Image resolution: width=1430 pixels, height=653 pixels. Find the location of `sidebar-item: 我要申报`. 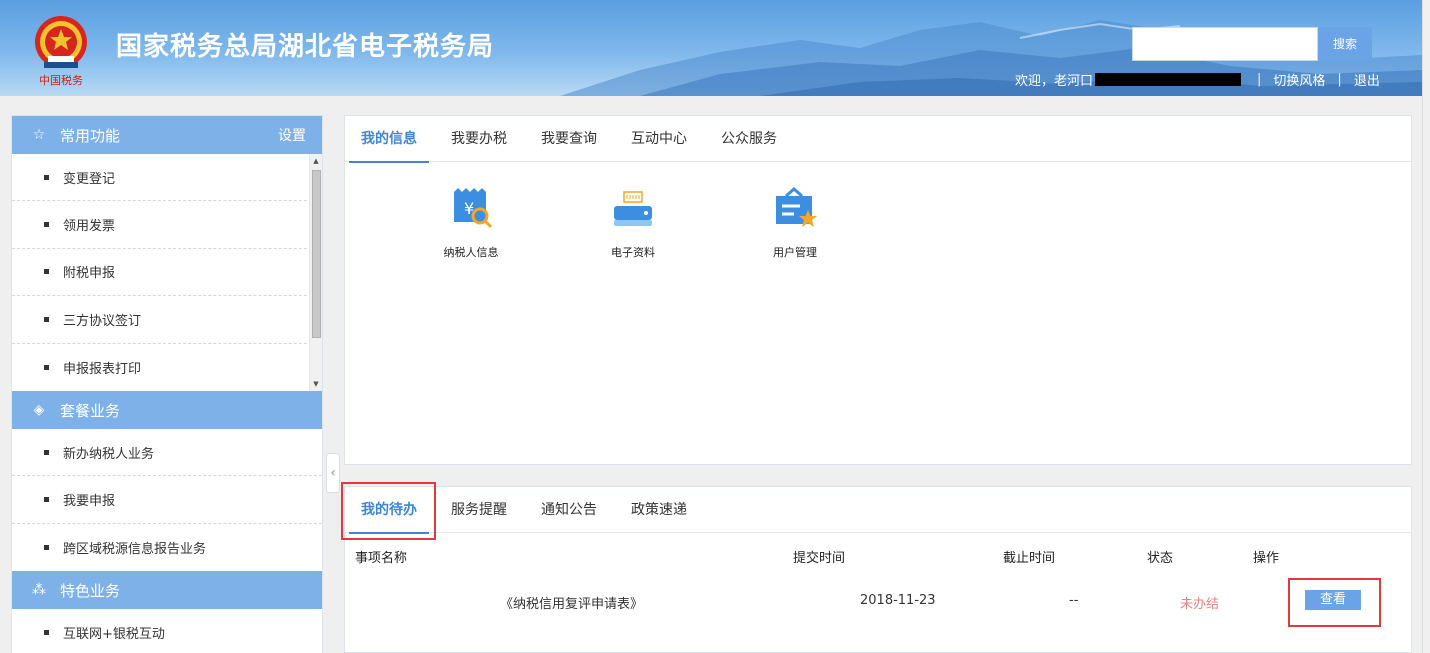

sidebar-item: 我要申报 is located at coordinates (167, 500).